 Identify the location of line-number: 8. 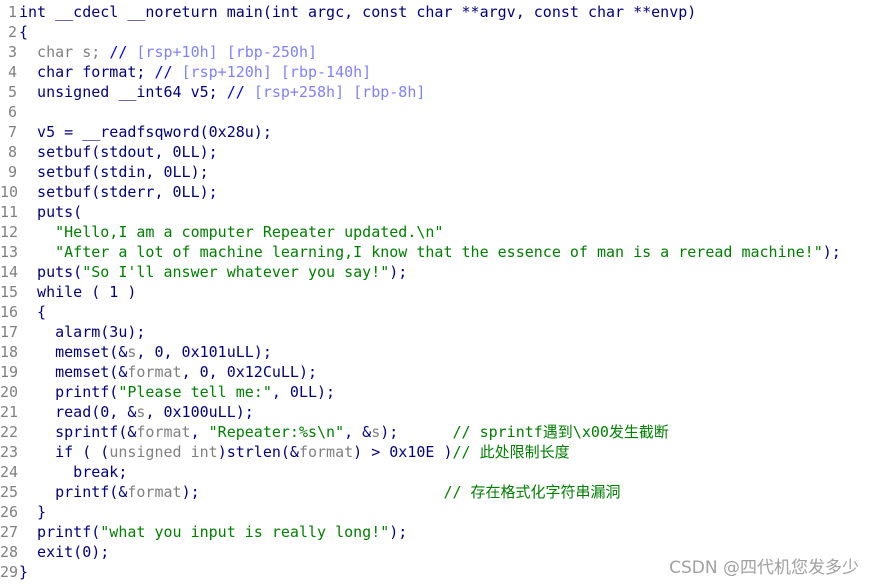
(12, 152).